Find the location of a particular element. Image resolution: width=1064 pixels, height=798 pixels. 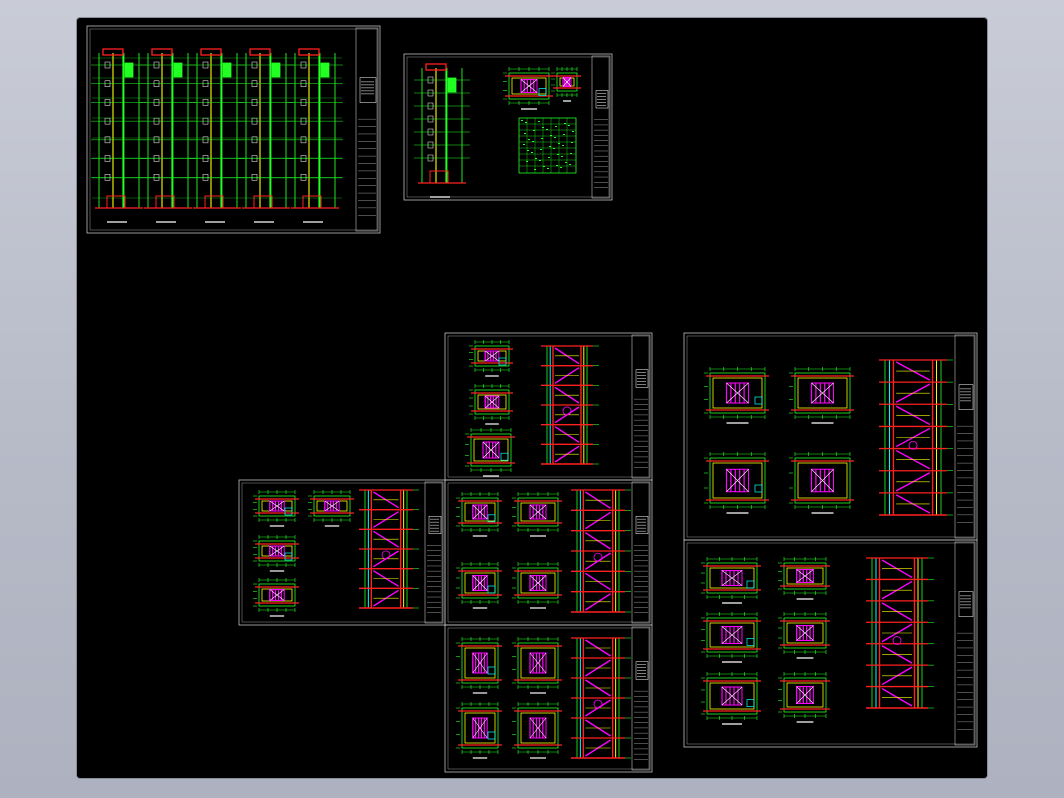

sheet-stair-b is located at coordinates (342, 552).